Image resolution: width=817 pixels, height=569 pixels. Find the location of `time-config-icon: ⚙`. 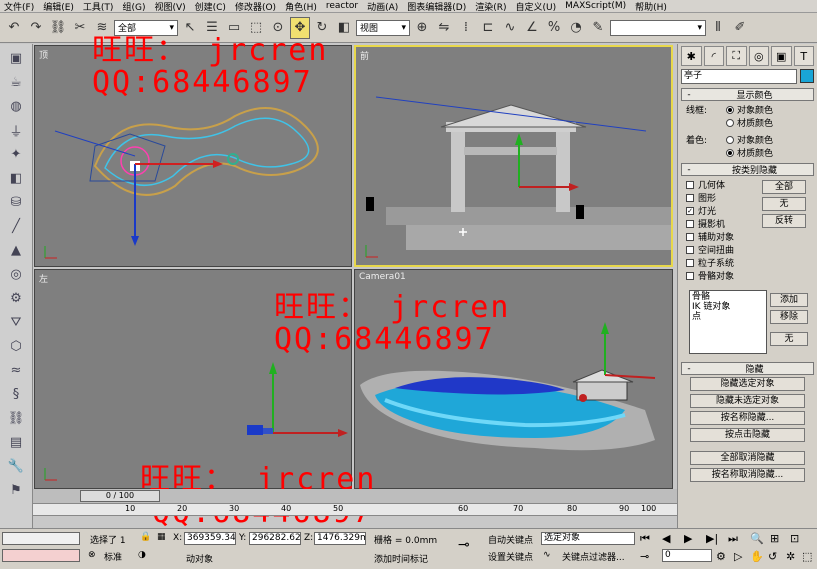

time-config-icon: ⚙ is located at coordinates (721, 556).